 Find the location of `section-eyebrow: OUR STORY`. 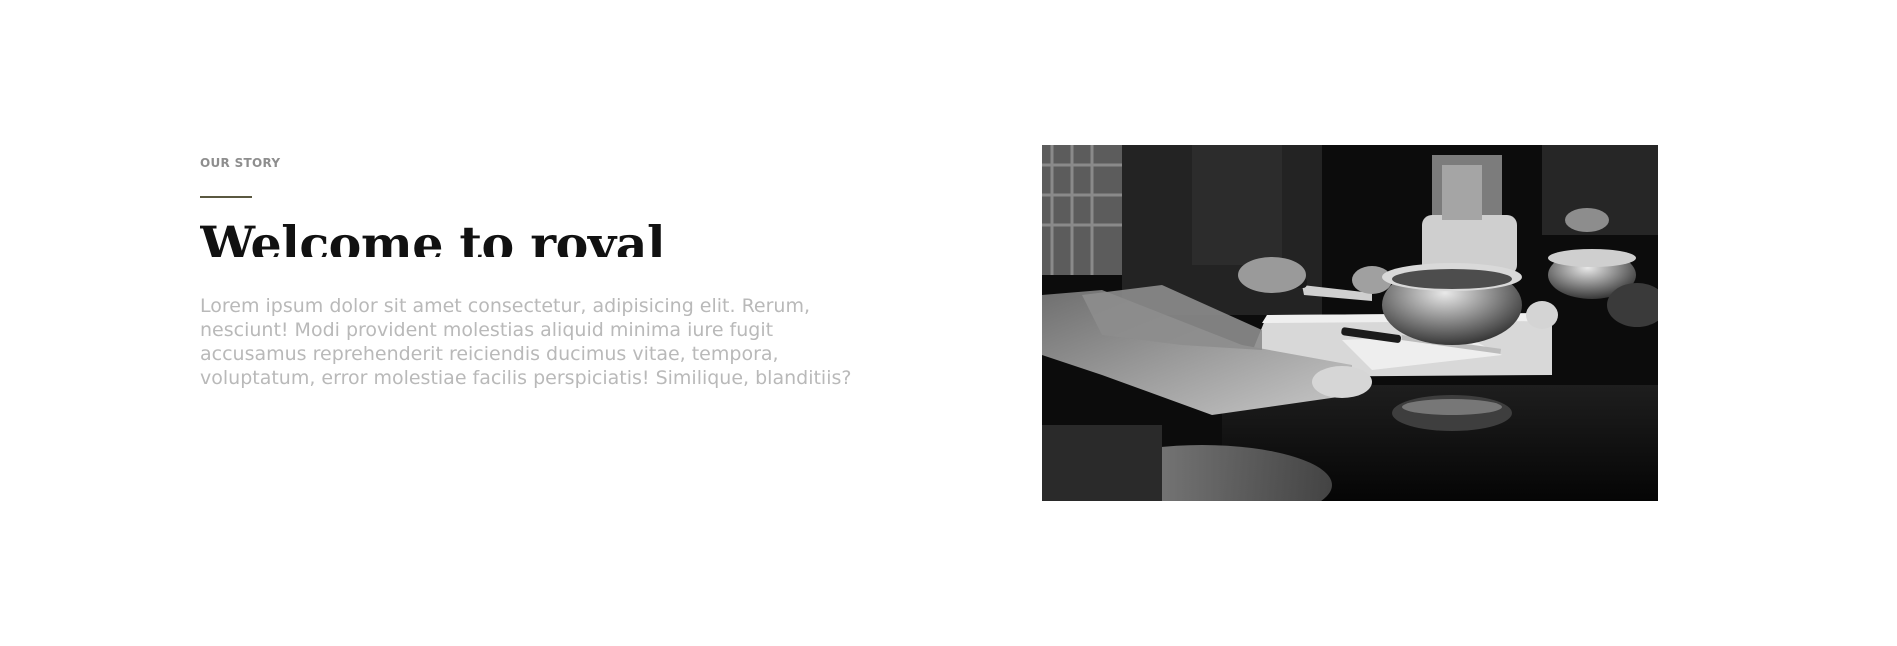

section-eyebrow: OUR STORY is located at coordinates (240, 163).